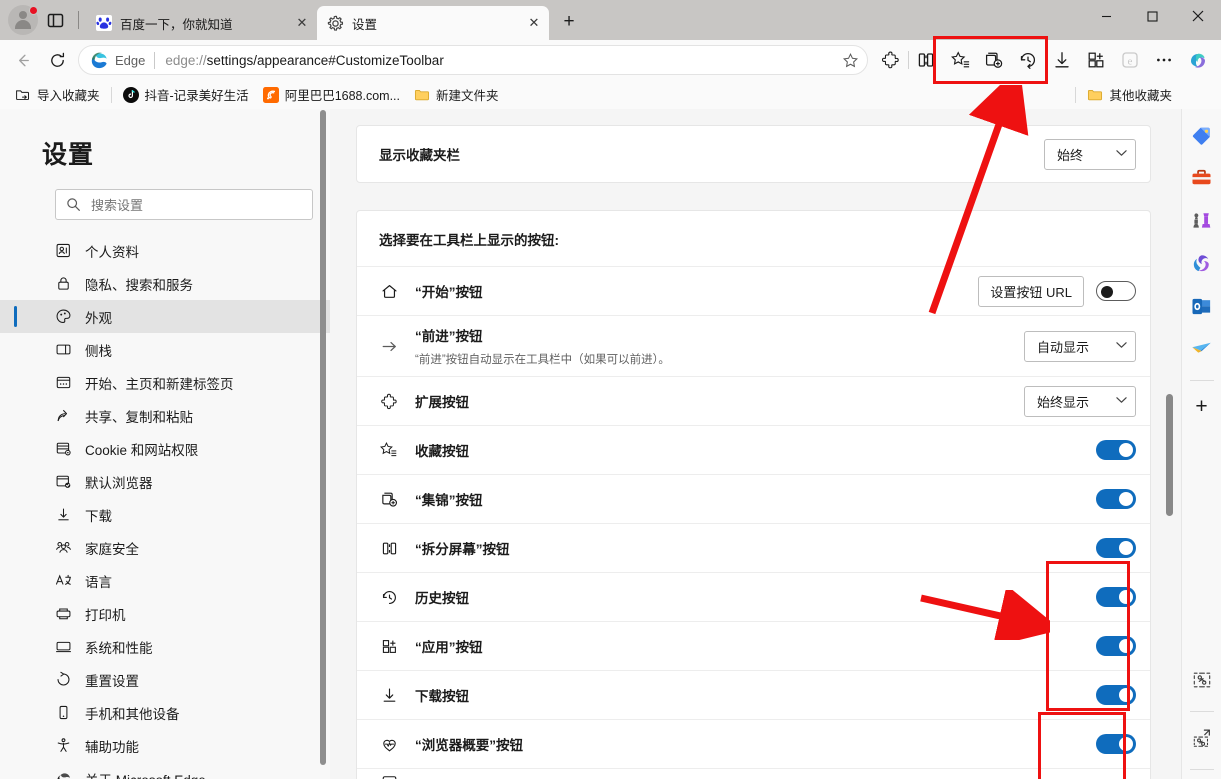  Describe the element at coordinates (117, 205) in the screenshot. I see `search-placeholder: 搜索设置` at that location.